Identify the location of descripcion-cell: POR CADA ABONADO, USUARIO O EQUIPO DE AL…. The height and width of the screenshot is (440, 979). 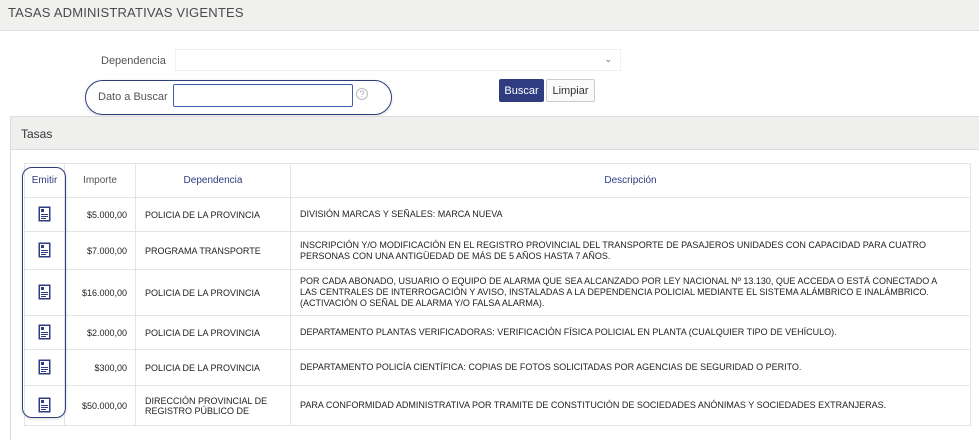
(630, 292).